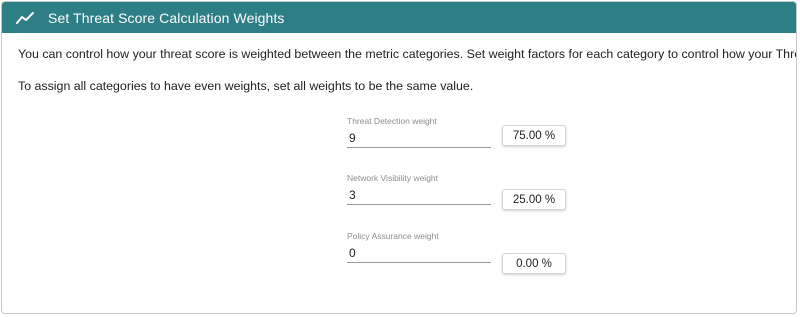 This screenshot has width=800, height=317. What do you see at coordinates (534, 135) in the screenshot?
I see `threat-detection-percent: 75.00 %` at bounding box center [534, 135].